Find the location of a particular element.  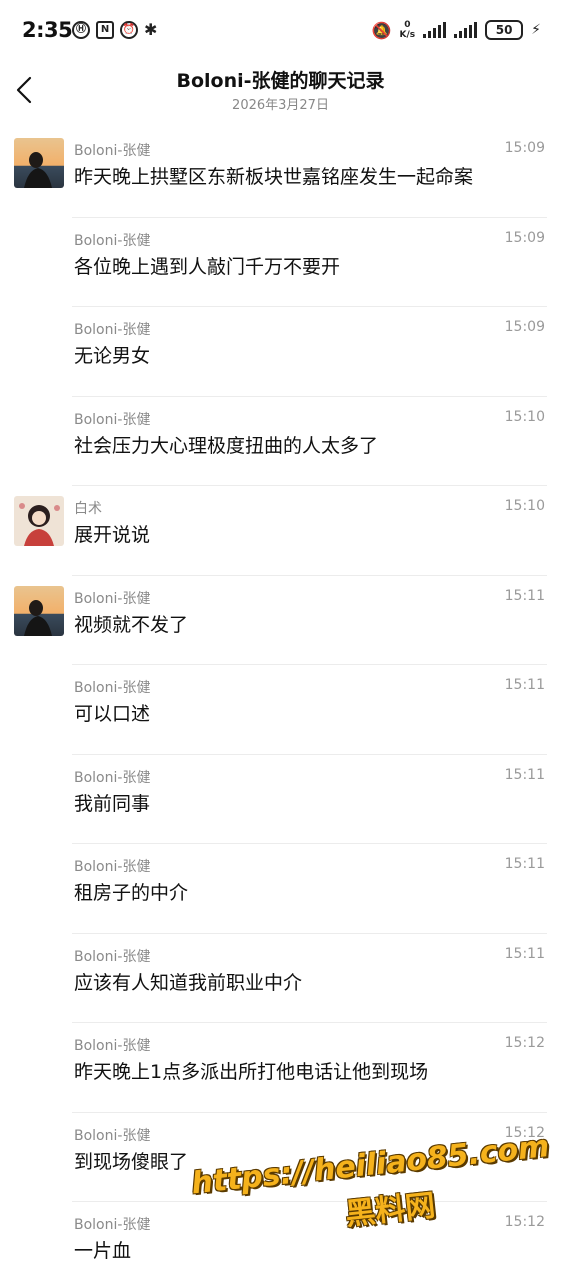

message-text: 到现场傻眼了 is located at coordinates (131, 1161).